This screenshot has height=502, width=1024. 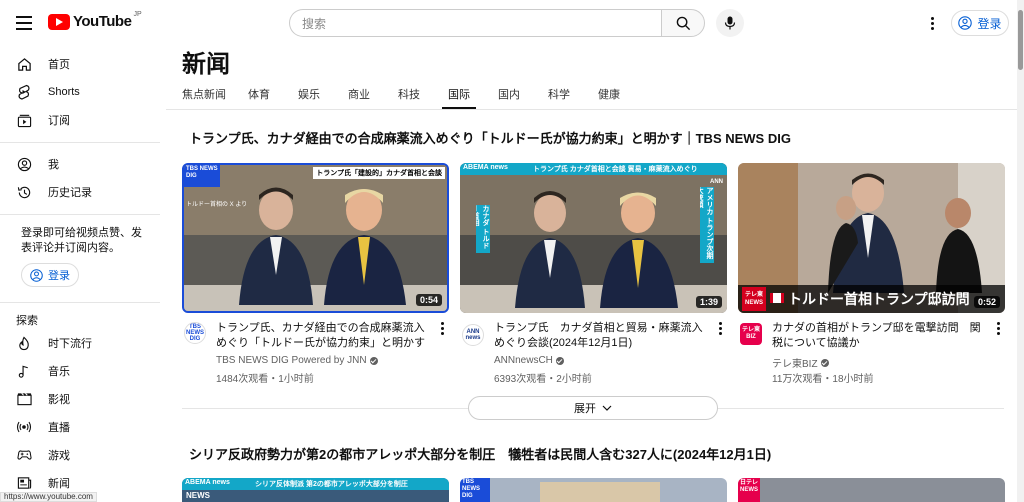 I want to click on thumbnail-caption: トルドー首相トランプ邸訪問, so click(x=879, y=299).